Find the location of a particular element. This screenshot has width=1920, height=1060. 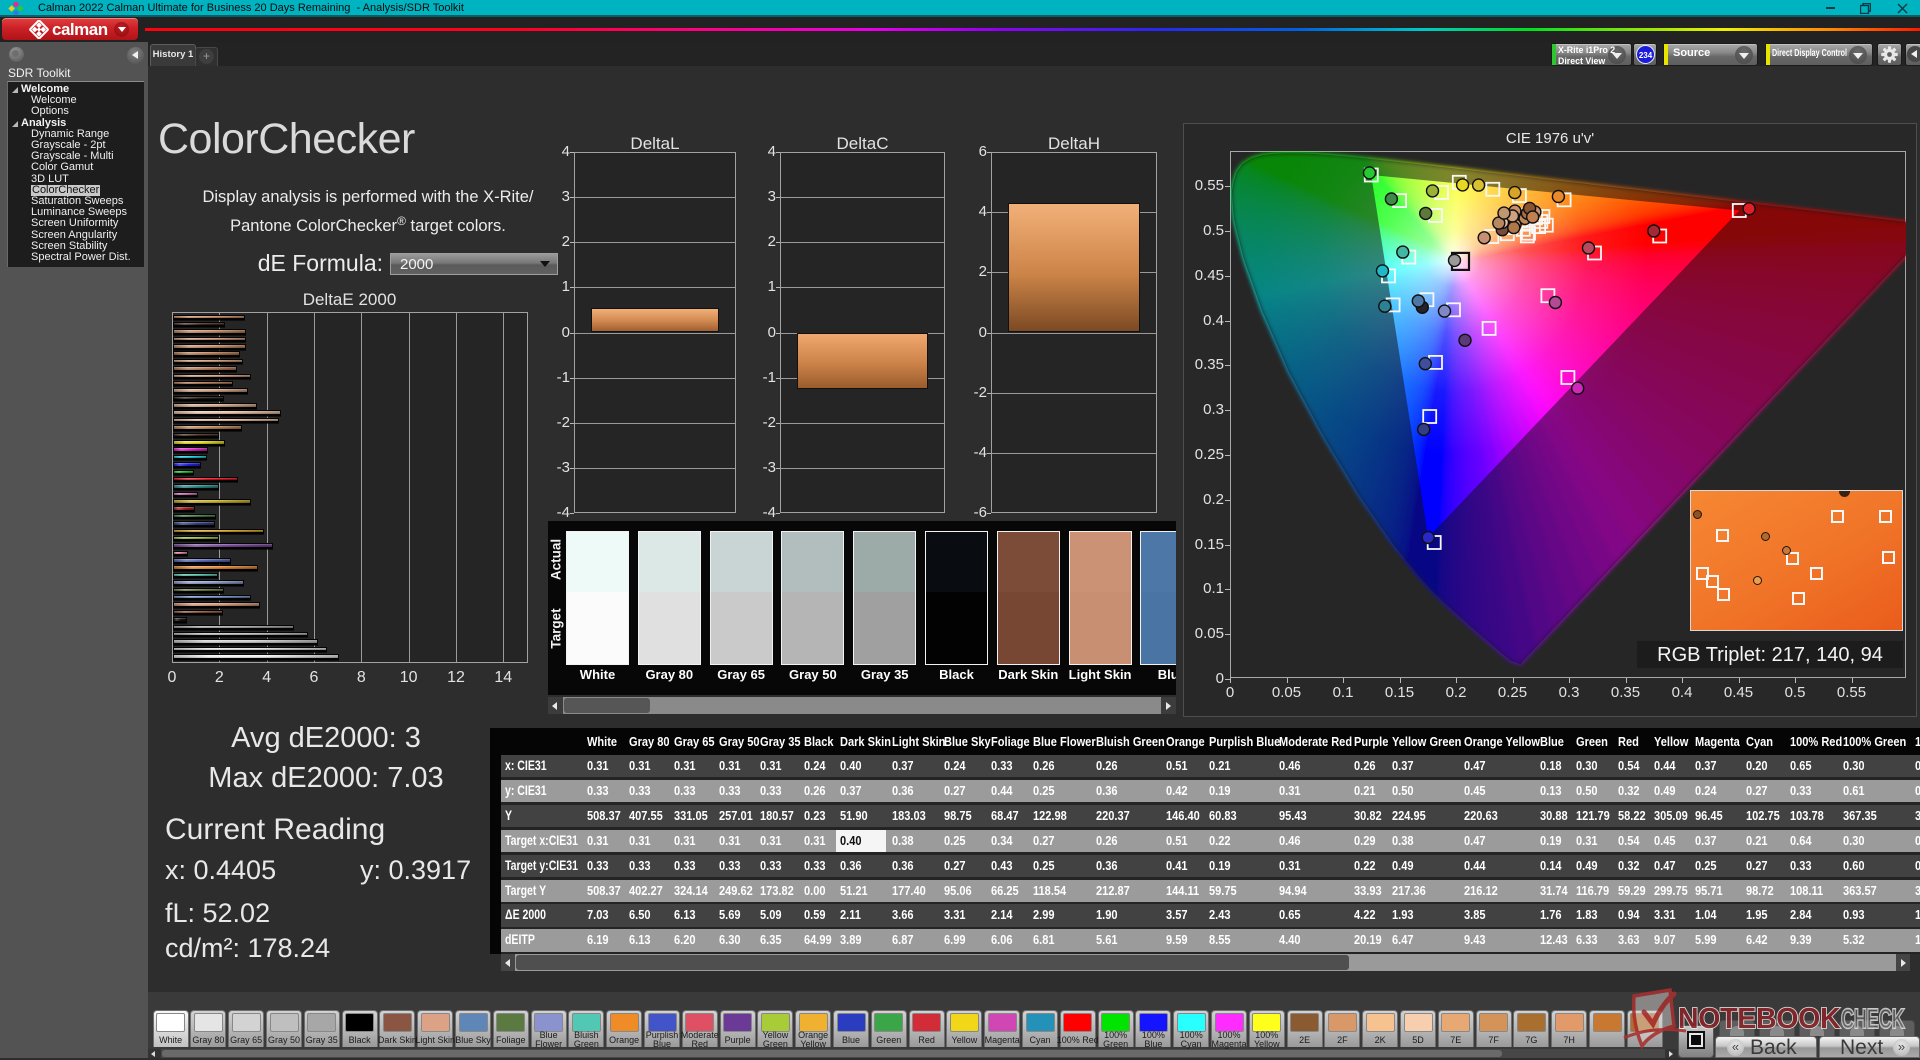

svg-text: NOTEBOOK is located at coordinates (1759, 1019).